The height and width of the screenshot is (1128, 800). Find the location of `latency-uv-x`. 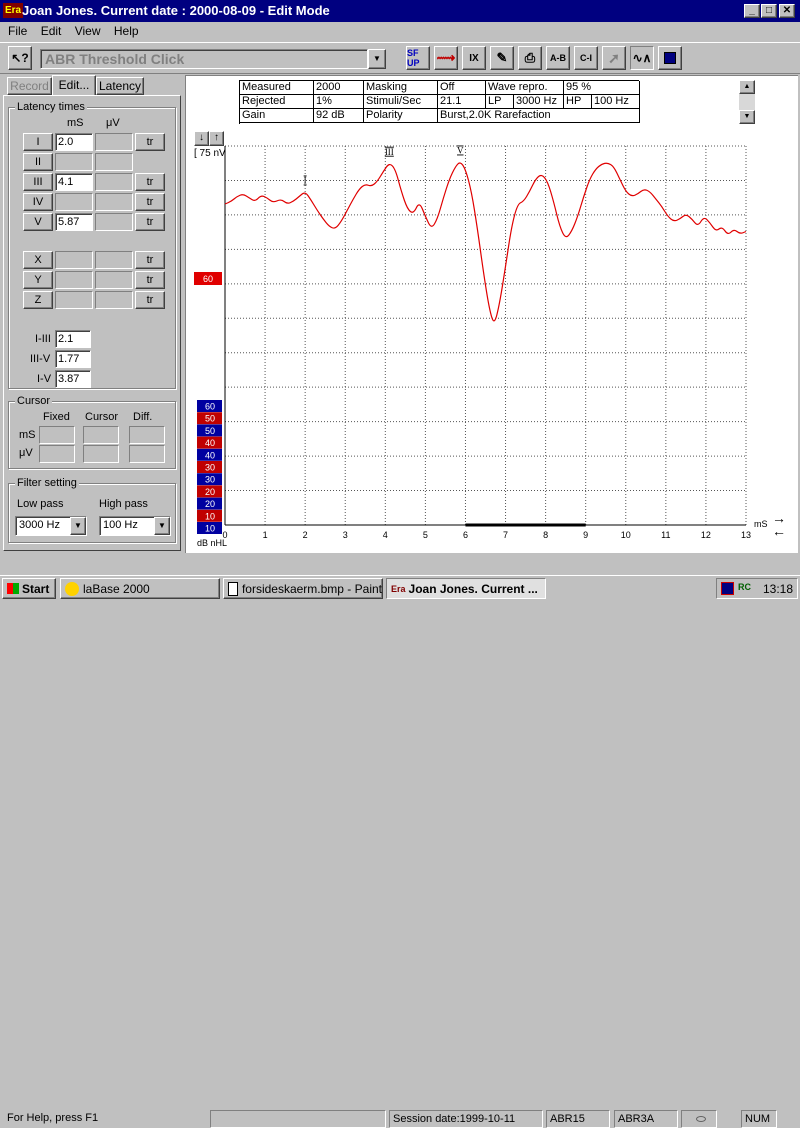

latency-uv-x is located at coordinates (114, 260).